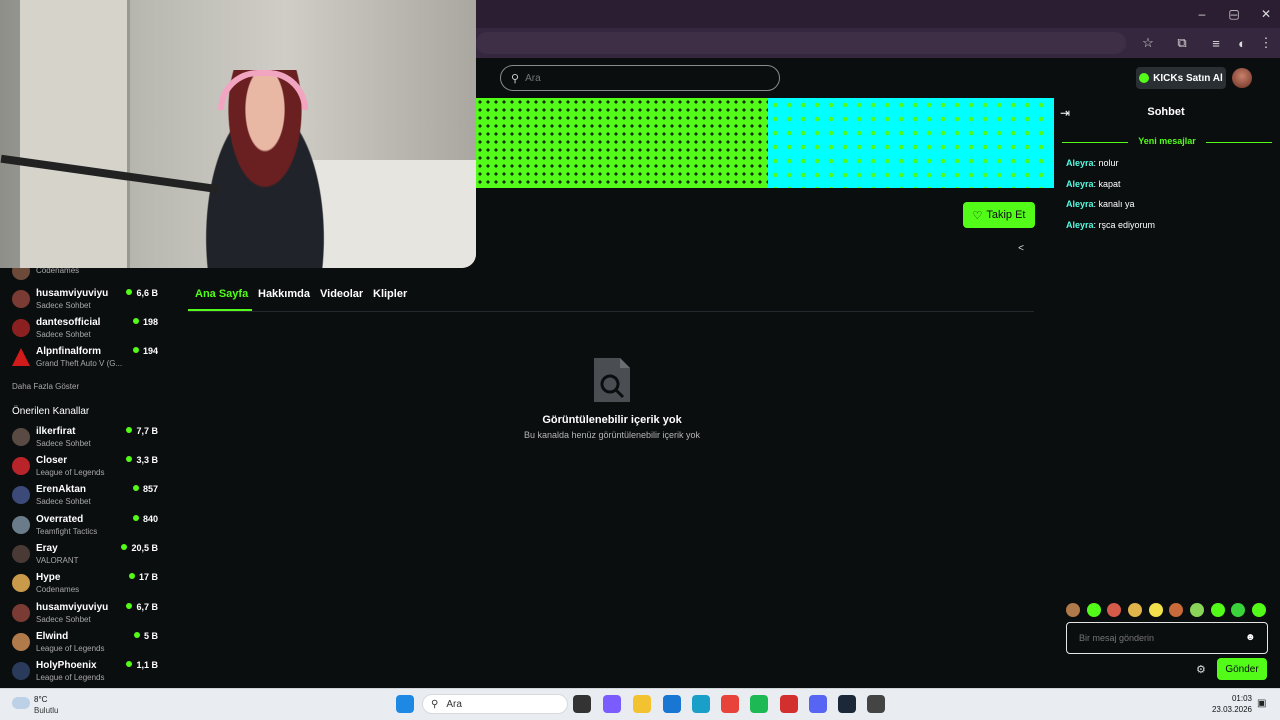 This screenshot has height=720, width=1280. Describe the element at coordinates (87, 645) in the screenshot. I see `sidebar-channel-item: Elwind League of Legends 5 B` at that location.